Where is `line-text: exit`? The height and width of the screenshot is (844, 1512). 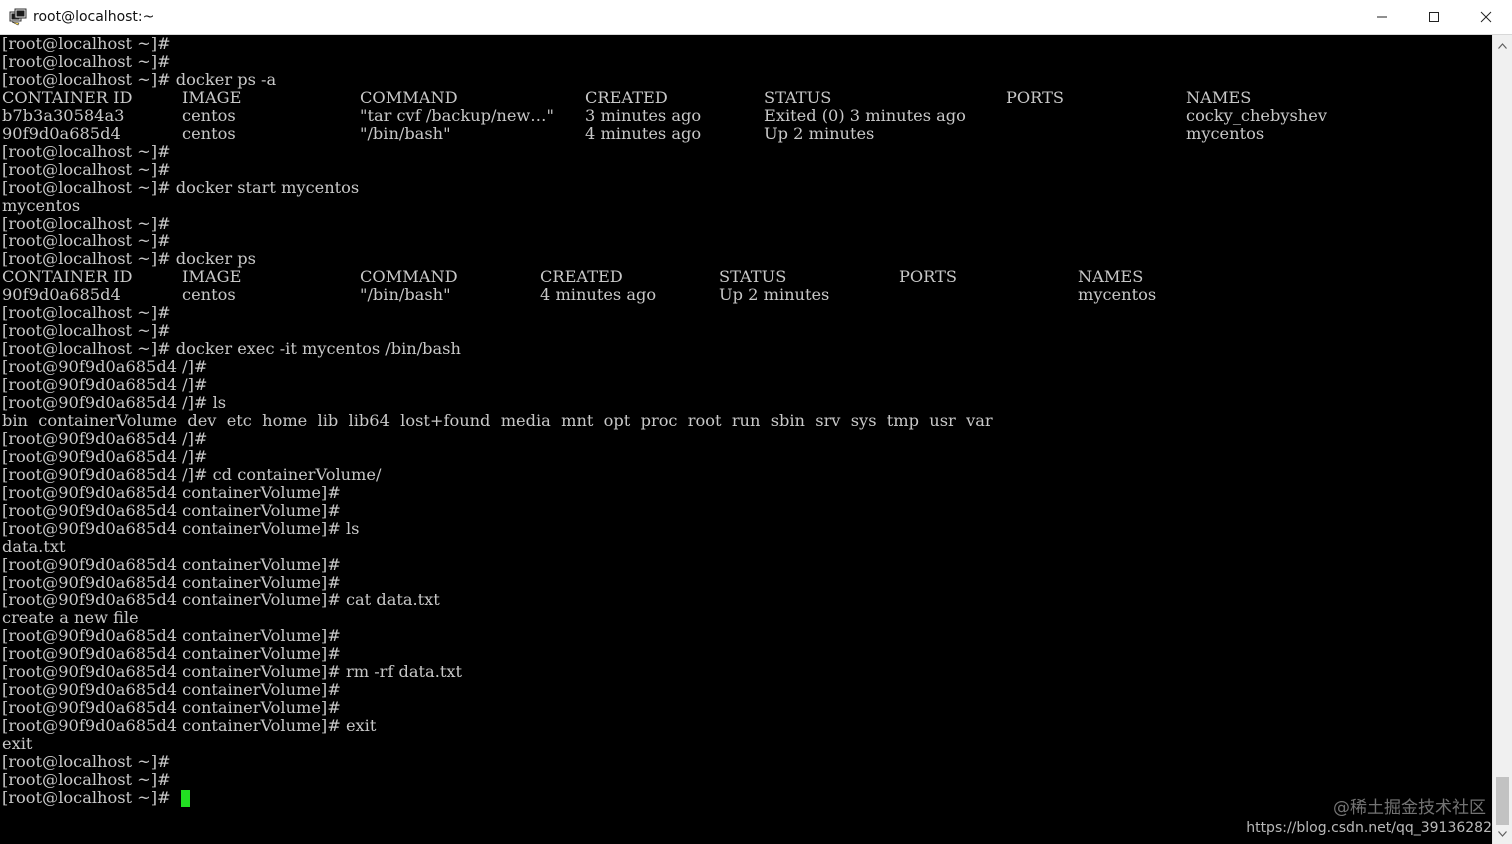
line-text: exit is located at coordinates (17, 744).